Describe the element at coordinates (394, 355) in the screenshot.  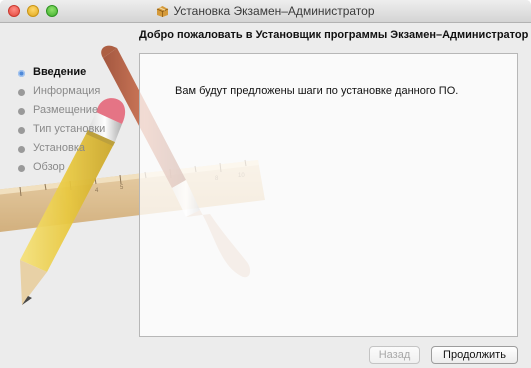
I see `back-button: Назад` at that location.